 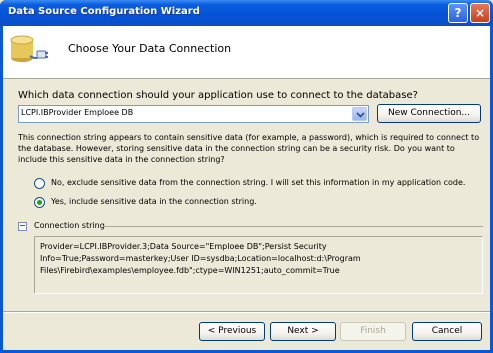 What do you see at coordinates (193, 114) in the screenshot?
I see `connection-select: LCPI.IBProvider Emploee DB` at bounding box center [193, 114].